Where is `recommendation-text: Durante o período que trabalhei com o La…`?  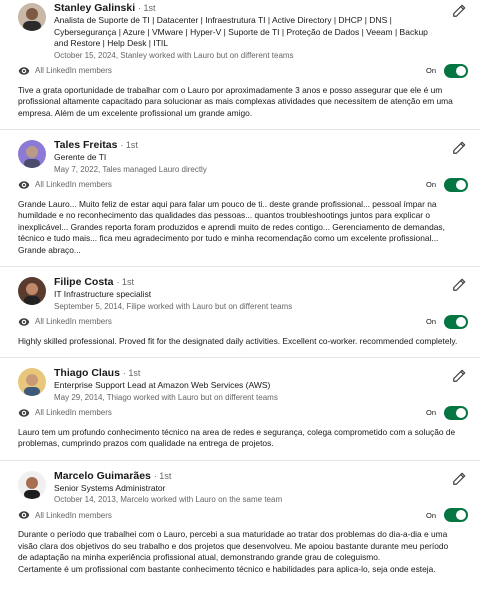
recommendation-text: Durante o período que trabalhei com o La… is located at coordinates (243, 552).